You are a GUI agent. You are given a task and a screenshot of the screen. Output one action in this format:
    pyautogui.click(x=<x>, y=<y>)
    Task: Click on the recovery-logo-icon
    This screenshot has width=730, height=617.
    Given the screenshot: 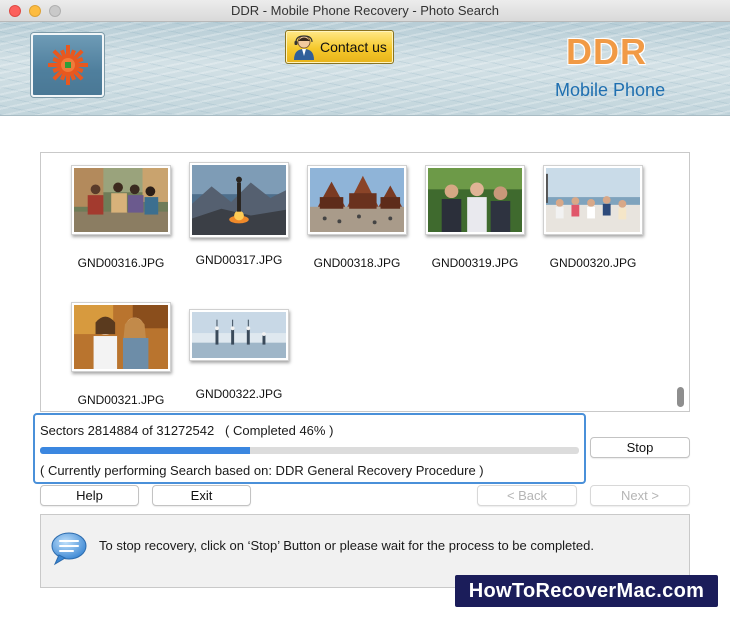 What is the action you would take?
    pyautogui.click(x=68, y=65)
    